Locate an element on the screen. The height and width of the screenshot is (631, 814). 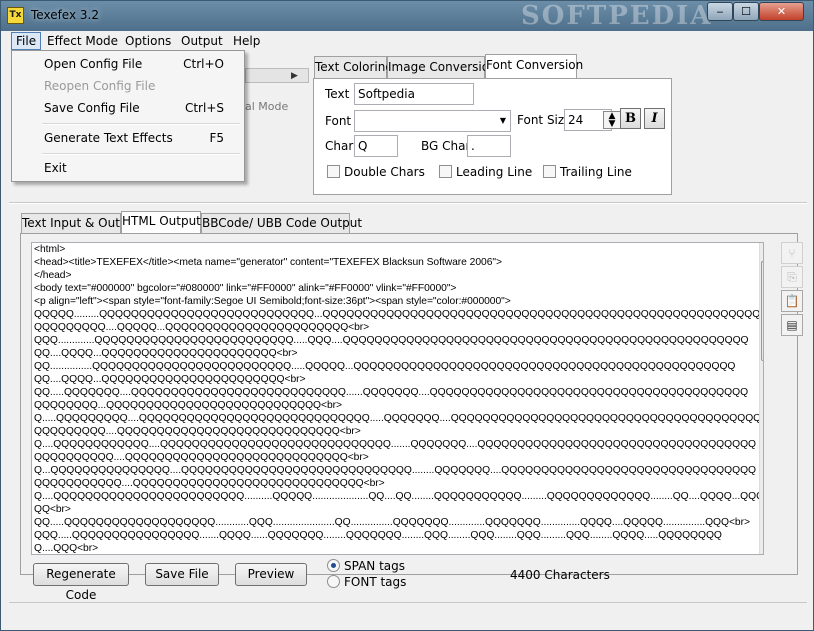
minimize-button: ‒ is located at coordinates (720, 11).